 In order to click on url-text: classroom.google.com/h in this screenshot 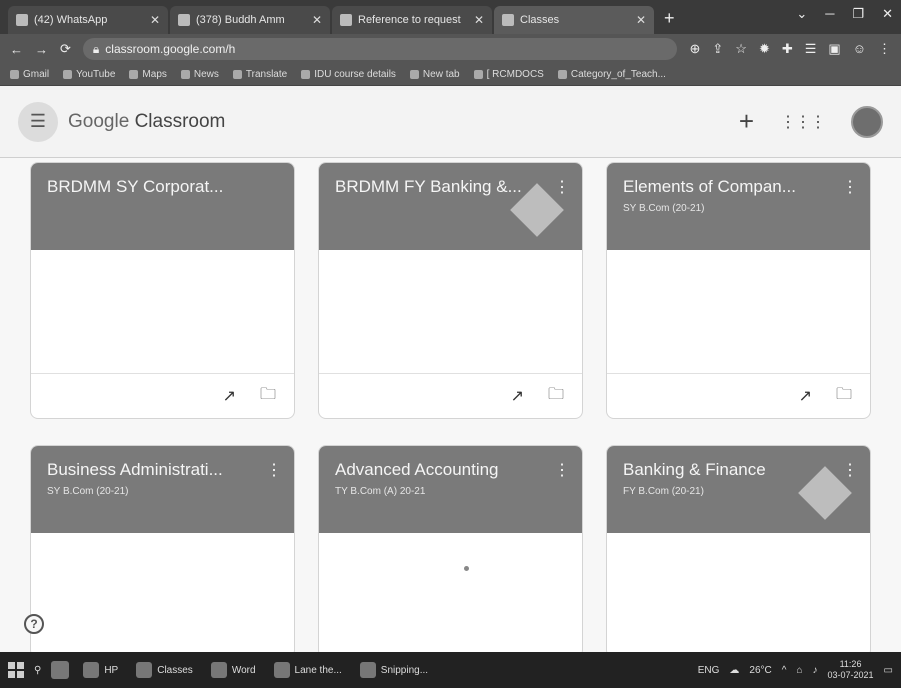, I will do `click(170, 49)`.